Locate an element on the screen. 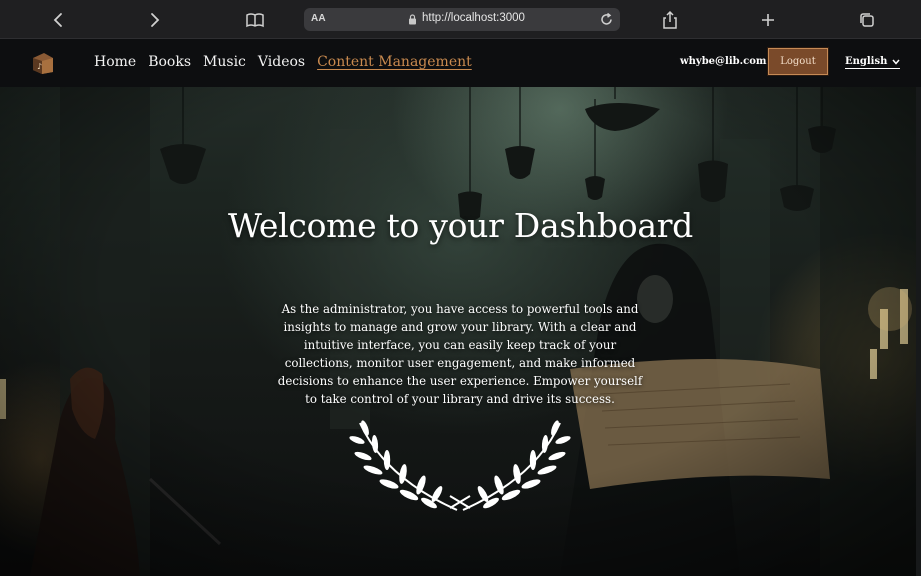  nav-home: Home is located at coordinates (115, 62).